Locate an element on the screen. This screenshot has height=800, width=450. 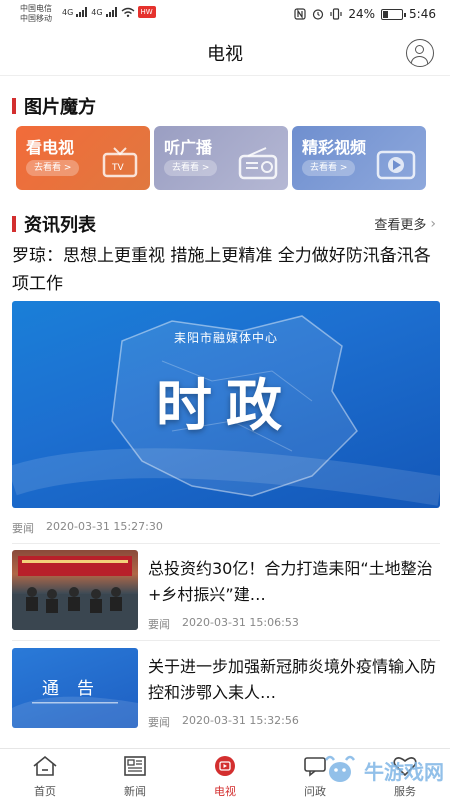
view-more-link: 查看更多 › is located at coordinates (405, 224).